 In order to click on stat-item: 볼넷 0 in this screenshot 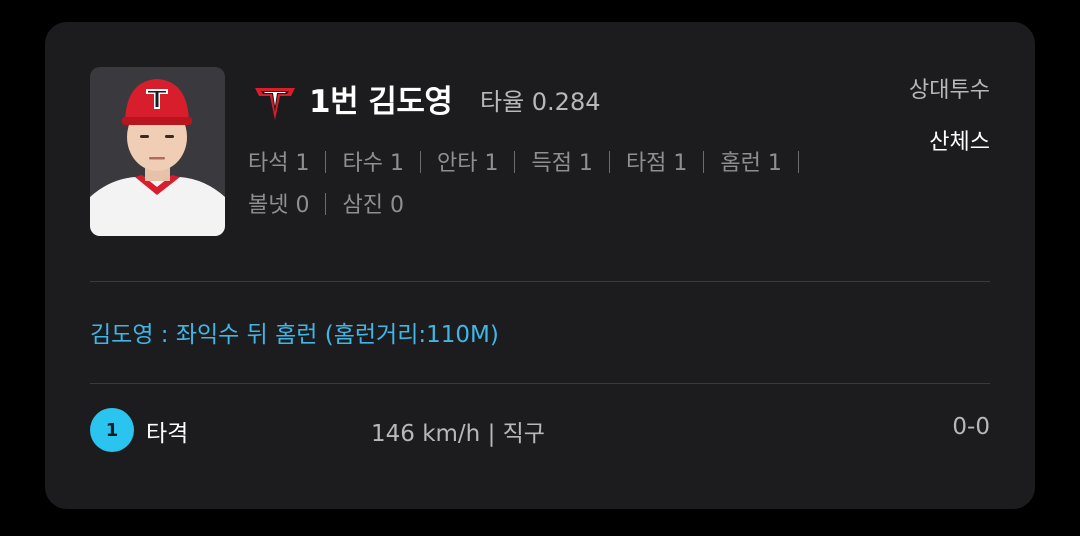, I will do `click(295, 206)`.